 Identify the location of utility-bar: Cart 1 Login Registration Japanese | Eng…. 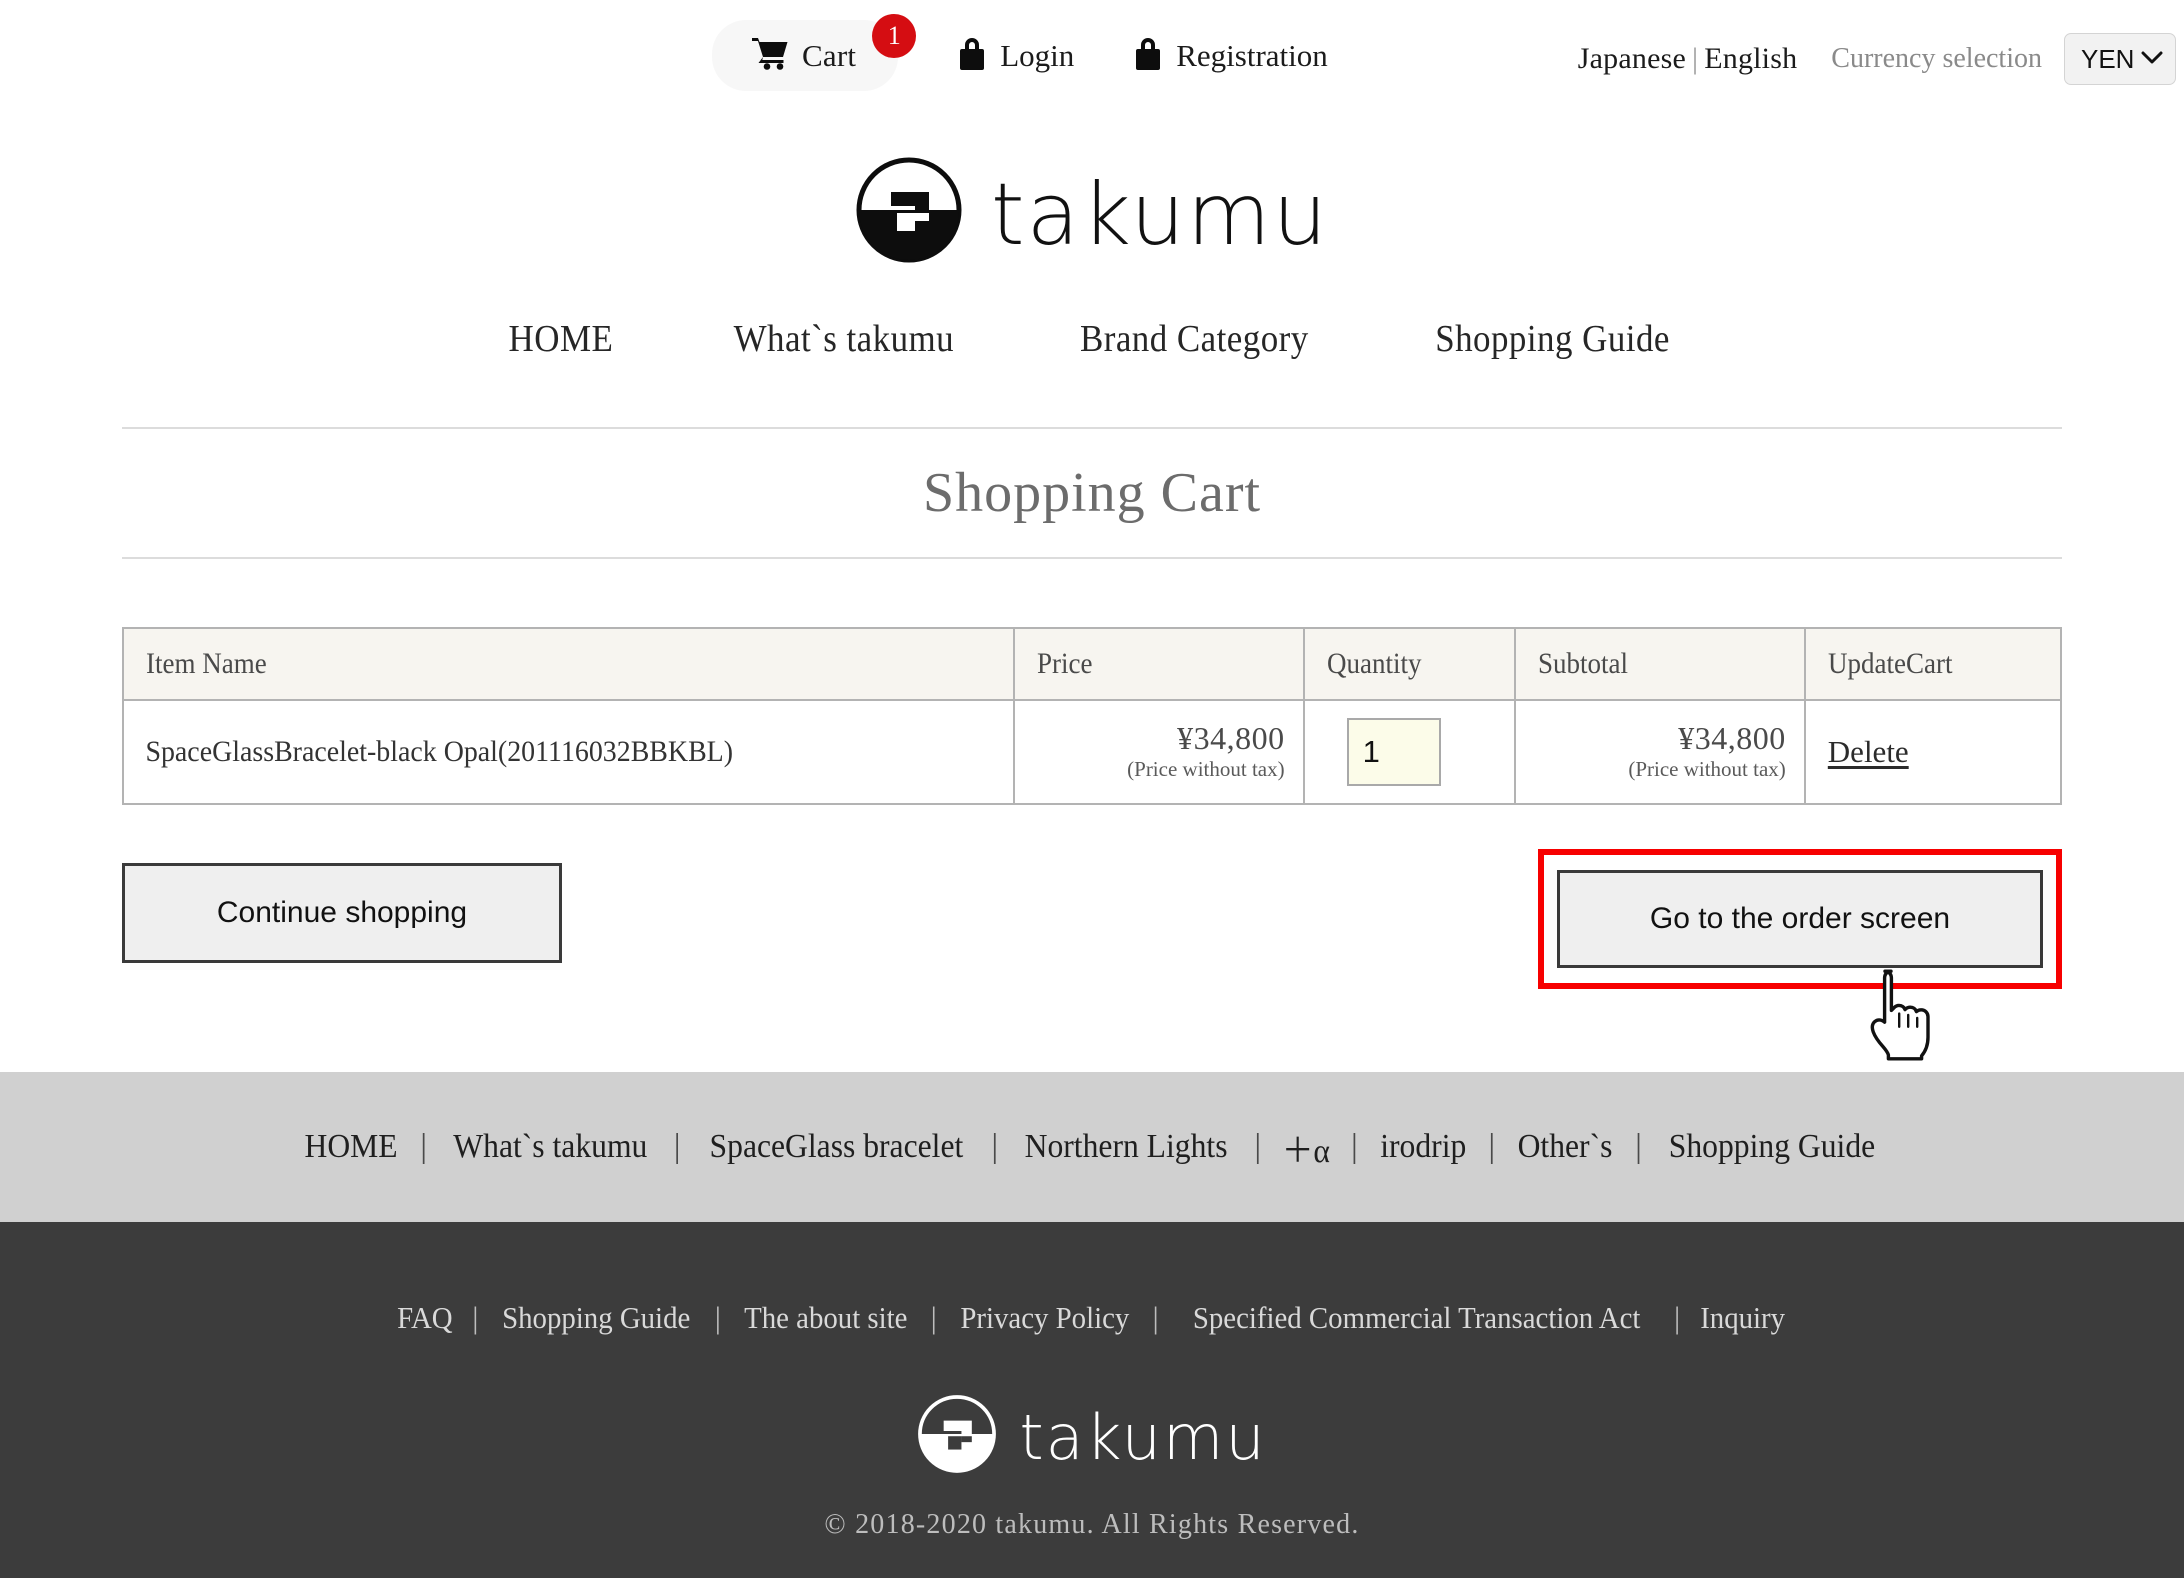
(1092, 55).